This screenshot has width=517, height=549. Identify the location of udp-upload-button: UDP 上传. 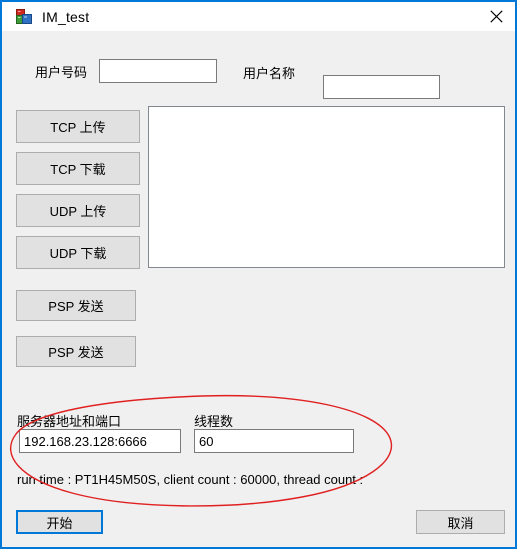
(78, 210).